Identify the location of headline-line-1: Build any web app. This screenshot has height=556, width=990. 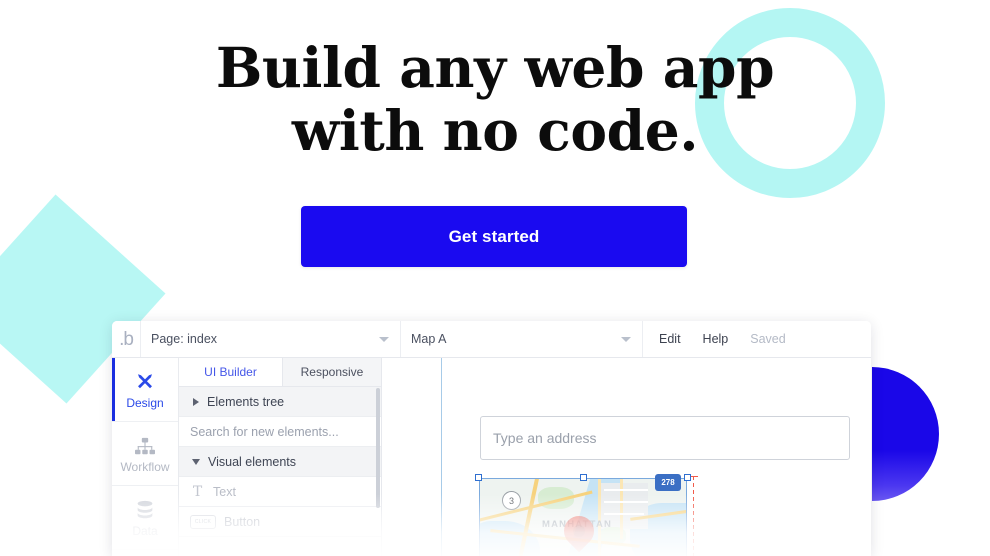
(495, 67).